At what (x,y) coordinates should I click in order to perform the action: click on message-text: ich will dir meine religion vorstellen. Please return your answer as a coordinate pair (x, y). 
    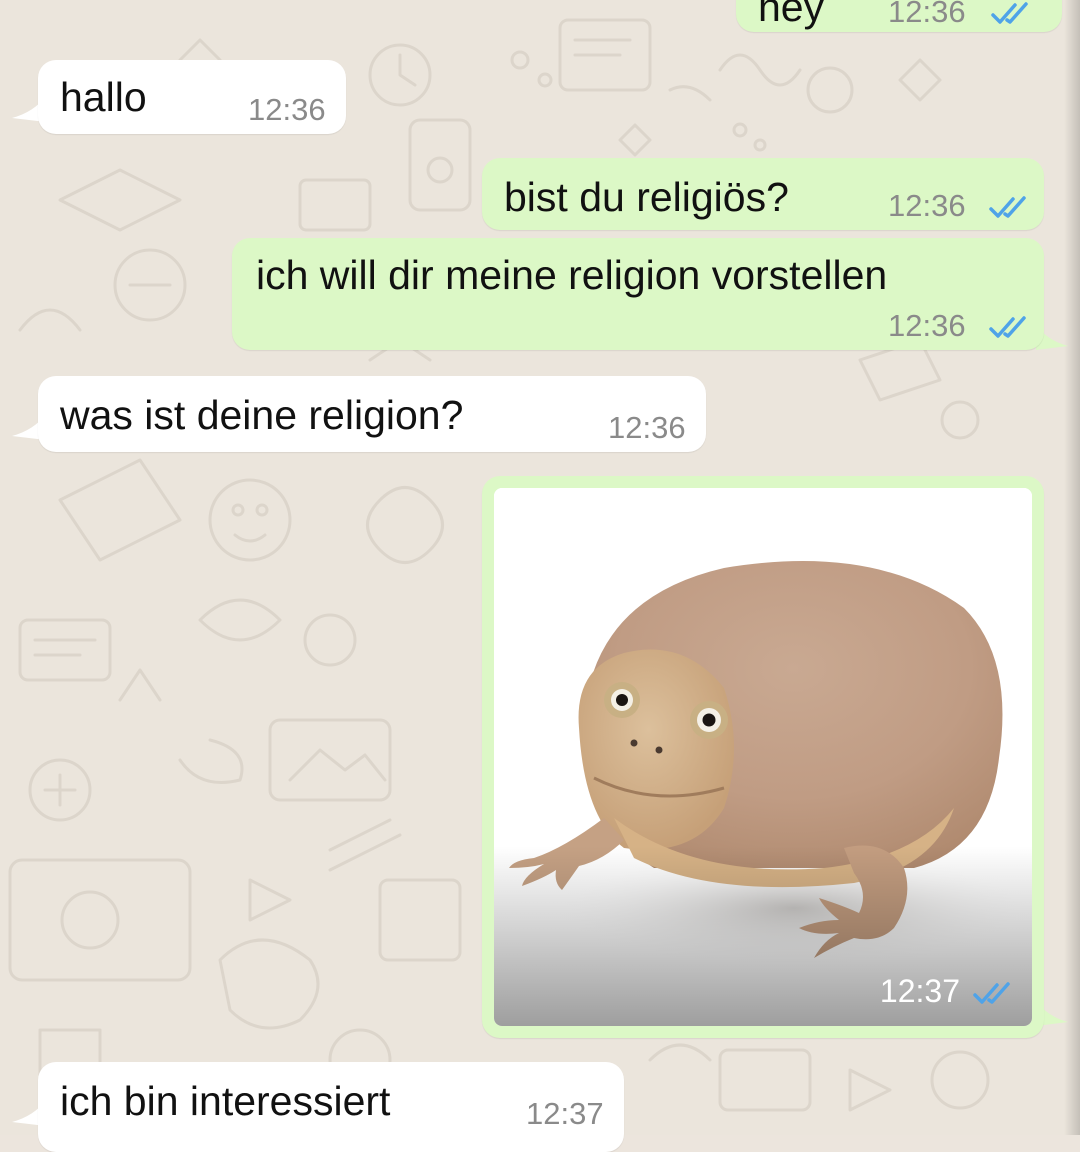
    Looking at the image, I should click on (572, 275).